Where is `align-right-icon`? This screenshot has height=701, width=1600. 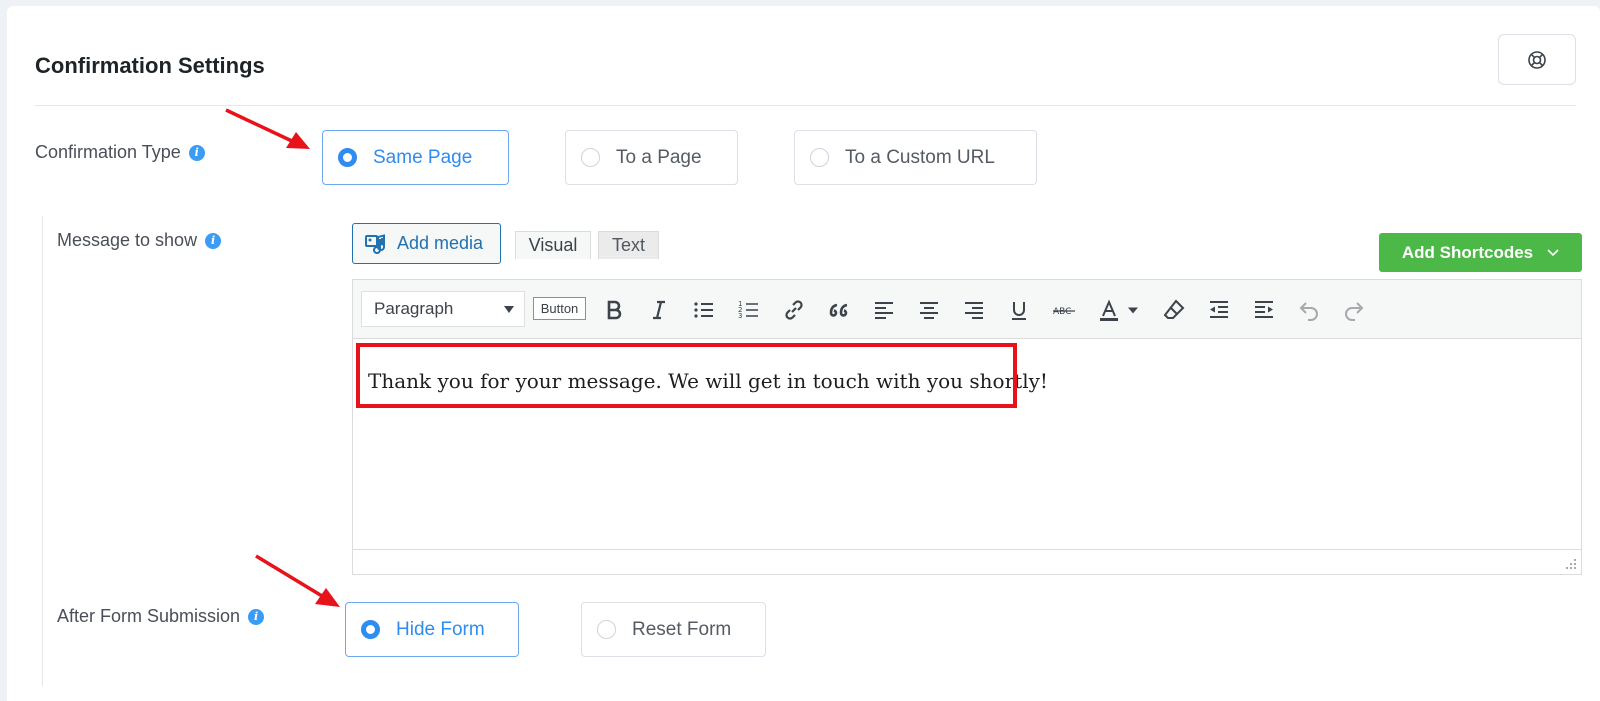 align-right-icon is located at coordinates (974, 310).